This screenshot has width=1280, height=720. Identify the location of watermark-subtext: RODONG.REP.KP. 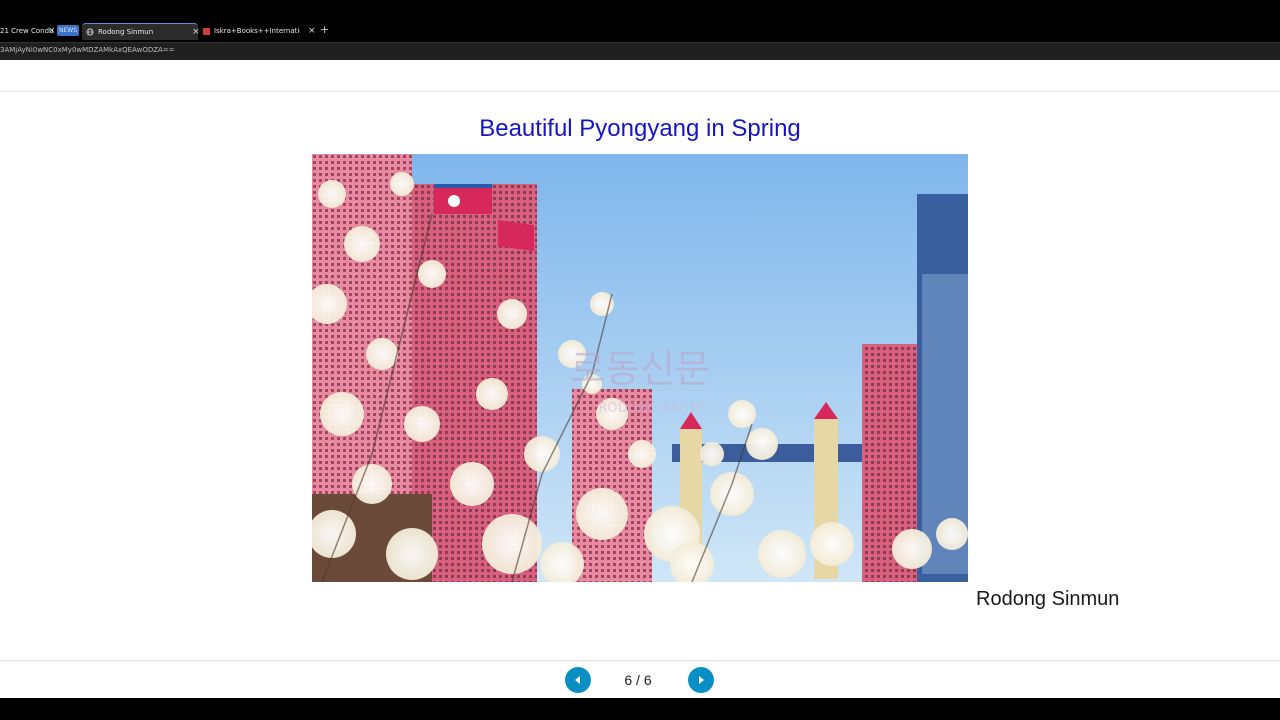
(652, 408).